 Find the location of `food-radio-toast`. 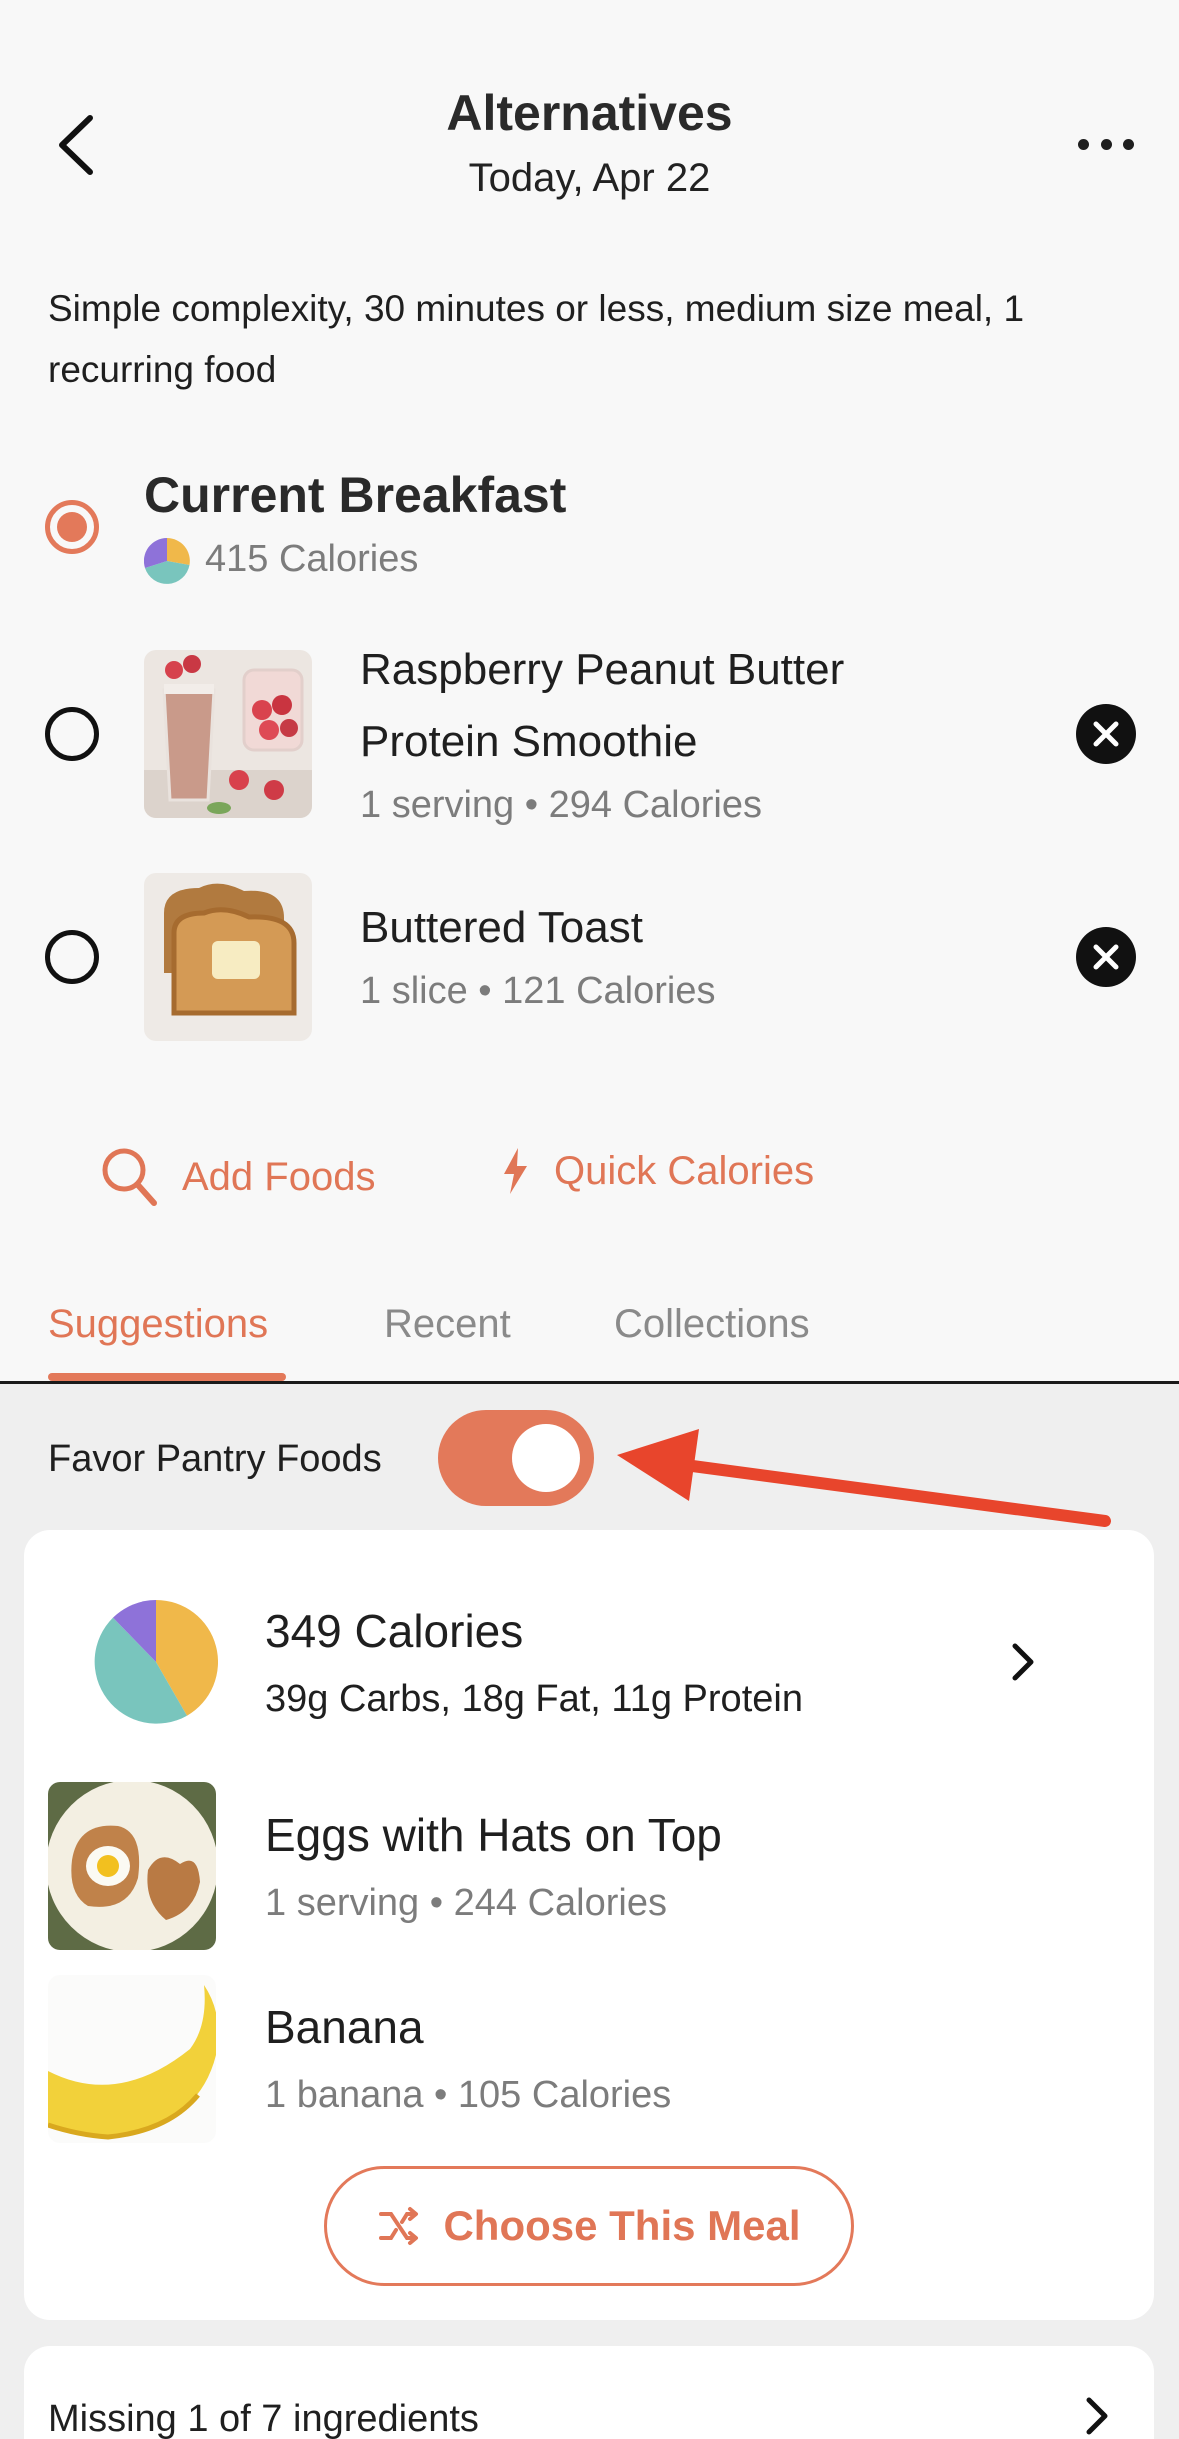

food-radio-toast is located at coordinates (72, 957).